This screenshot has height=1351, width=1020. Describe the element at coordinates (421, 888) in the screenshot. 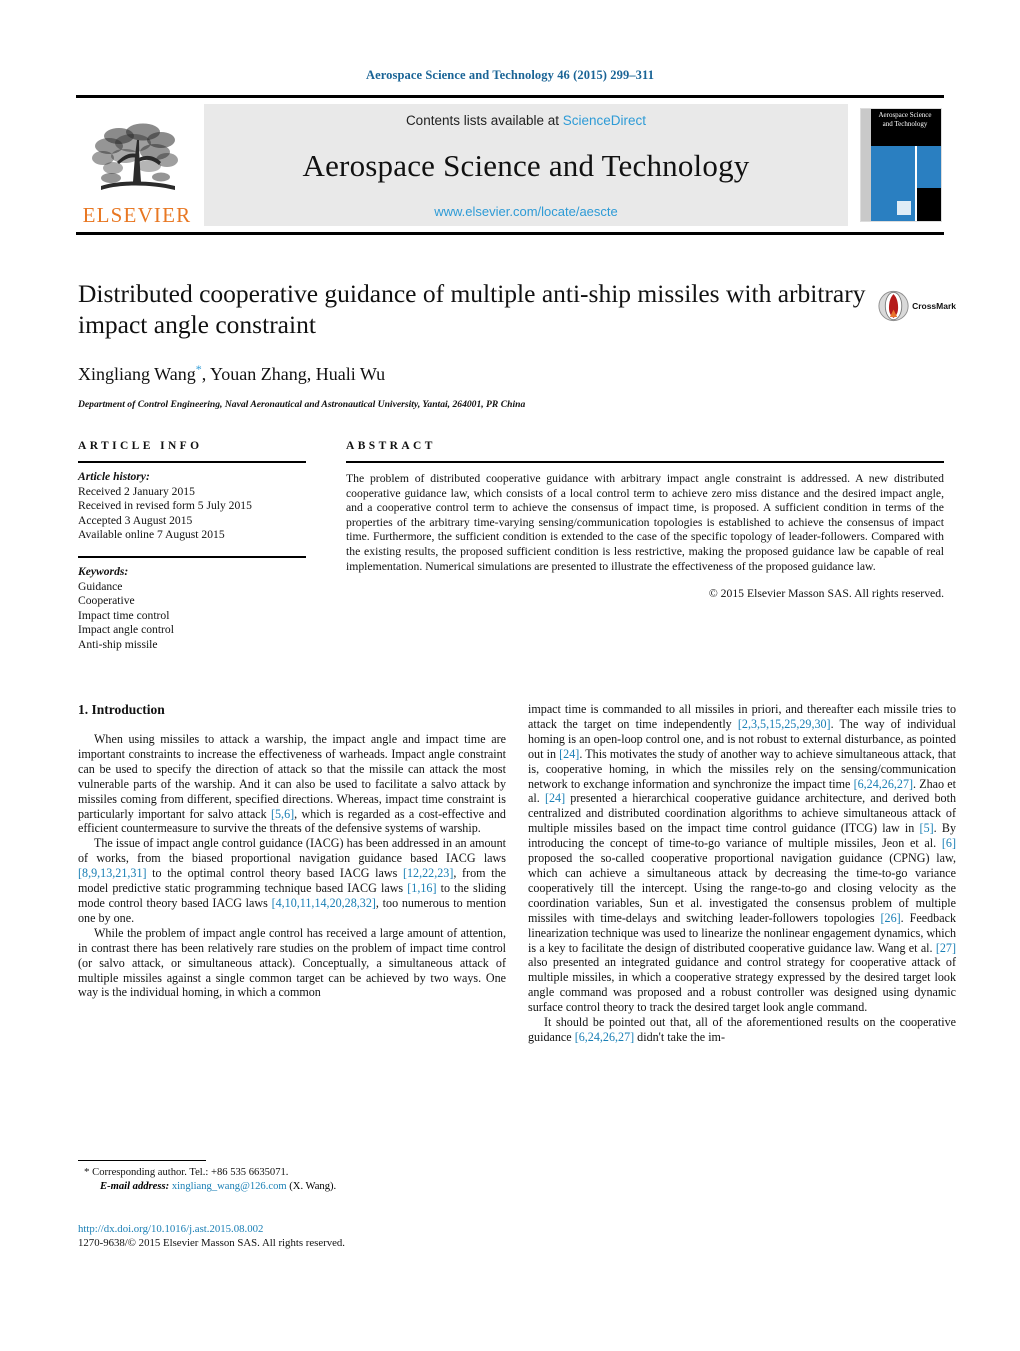

I see `citation-reference: [1,16]` at that location.